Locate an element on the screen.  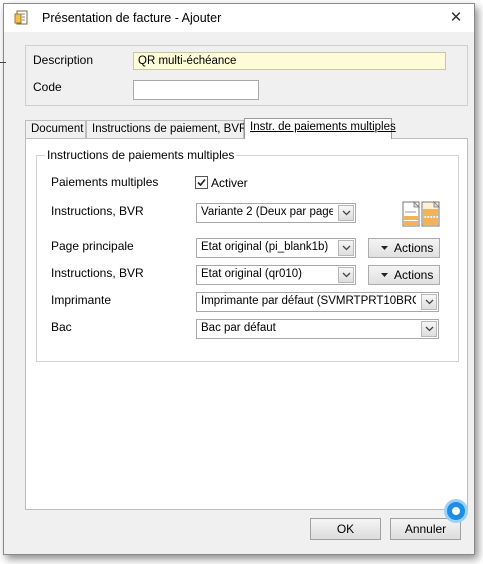
cancel-button: Annuler is located at coordinates (425, 529).